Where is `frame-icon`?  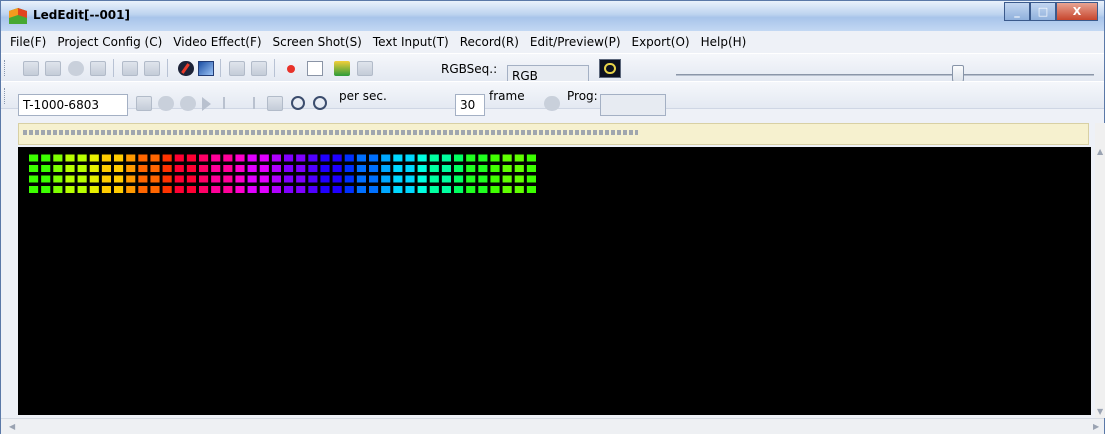 frame-icon is located at coordinates (206, 68).